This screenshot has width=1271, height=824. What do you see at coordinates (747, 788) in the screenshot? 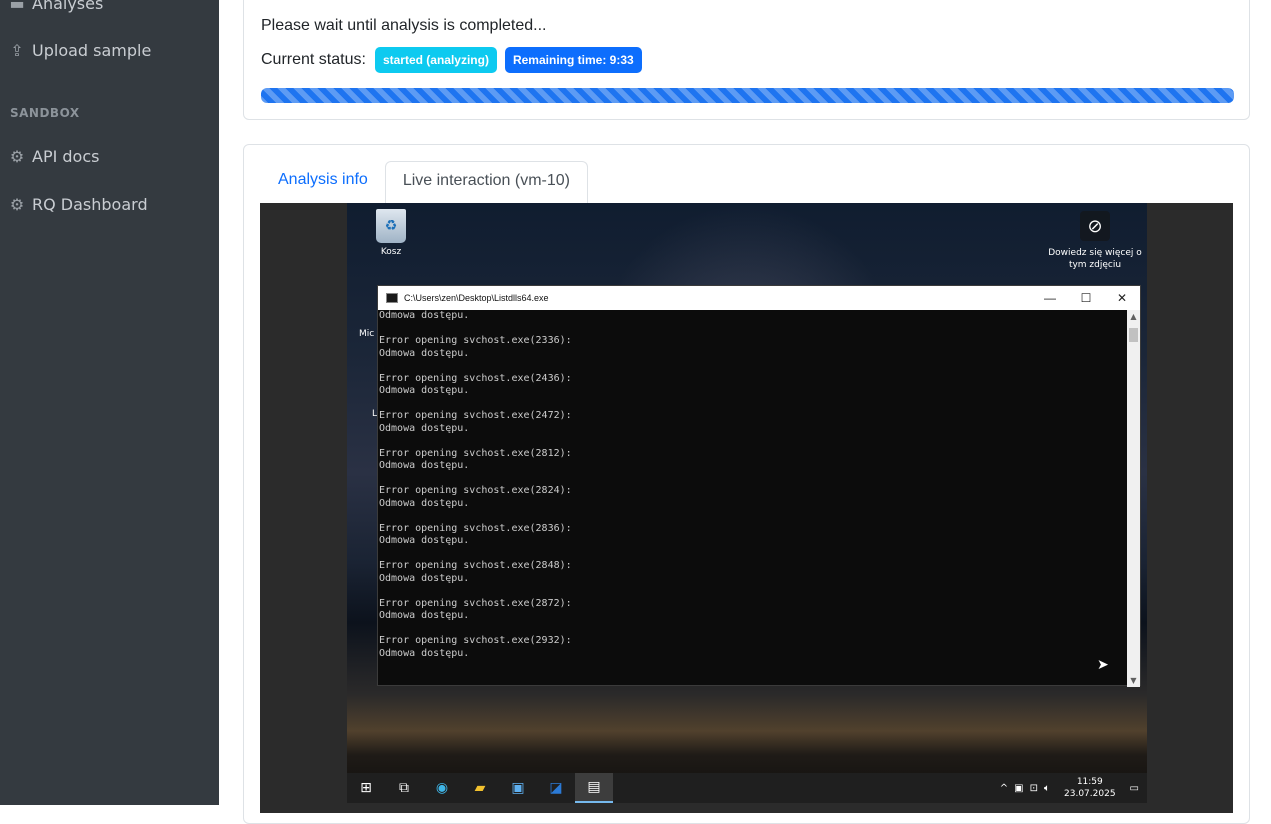
I see `vm-taskbar: ⊞ ⧉ ◉ ▰ ▣ ◪ ▤ ^ ▣ ⊡ 🔈︎ 11:59 23.07.2025` at bounding box center [747, 788].